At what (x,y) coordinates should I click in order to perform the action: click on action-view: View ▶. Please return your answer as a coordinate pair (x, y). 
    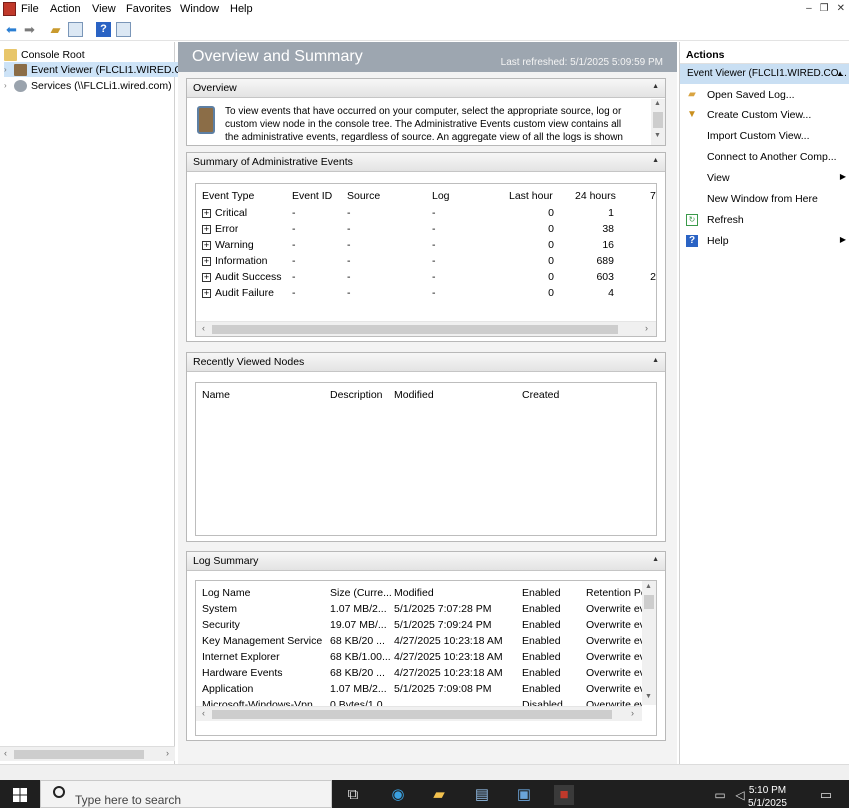
    Looking at the image, I should click on (764, 179).